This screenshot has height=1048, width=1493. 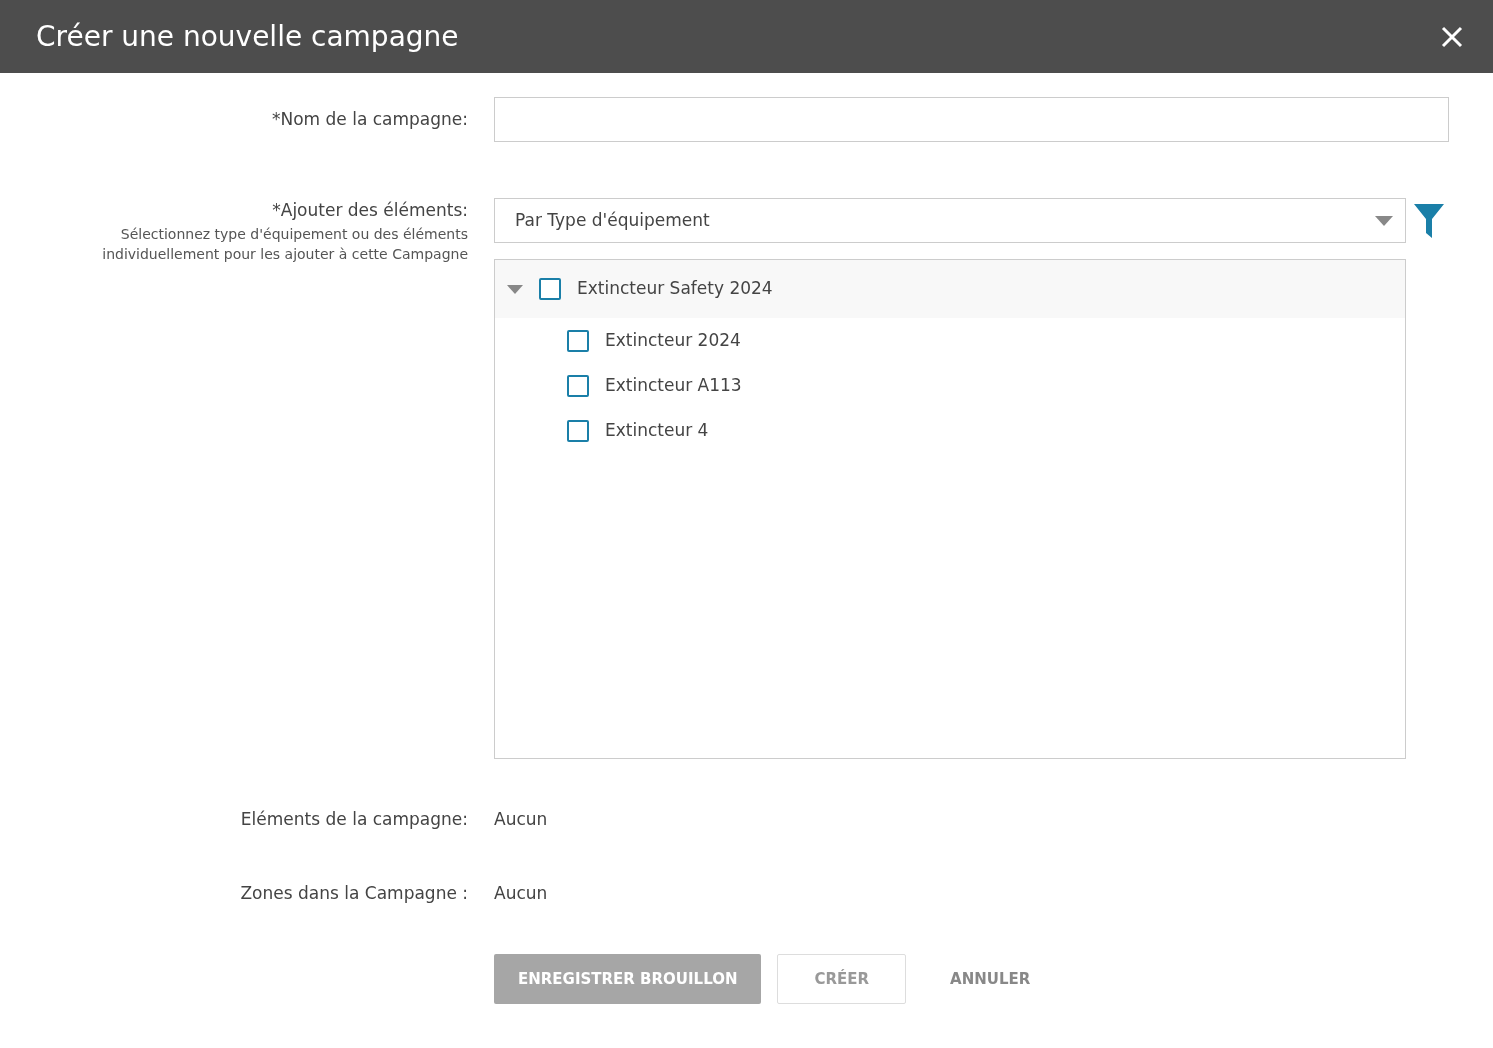 What do you see at coordinates (369, 119) in the screenshot?
I see `field-label: *Nom de la campagne:` at bounding box center [369, 119].